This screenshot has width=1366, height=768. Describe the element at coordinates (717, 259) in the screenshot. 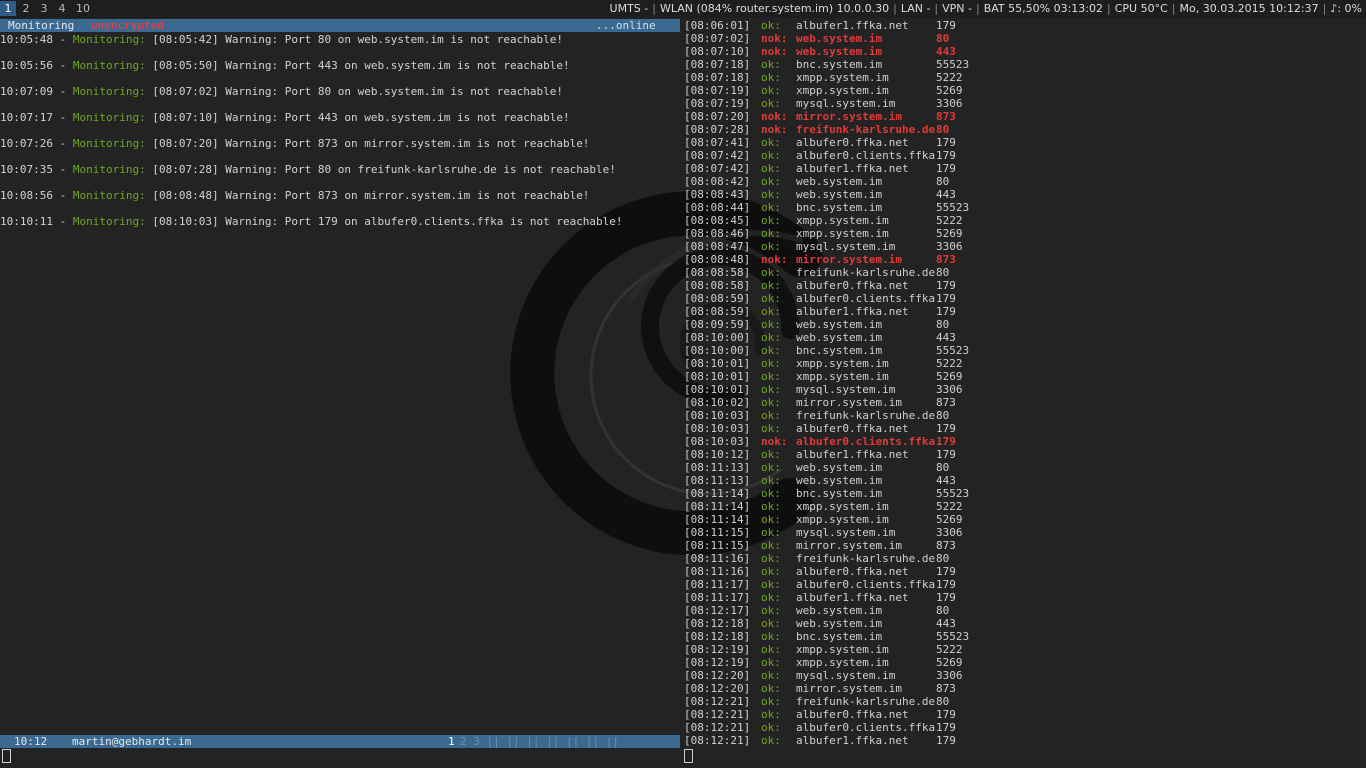

I see `check-time: [08:08:48]` at that location.